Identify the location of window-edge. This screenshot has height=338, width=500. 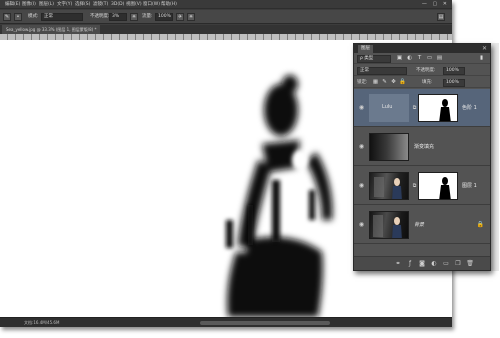
(495, 157).